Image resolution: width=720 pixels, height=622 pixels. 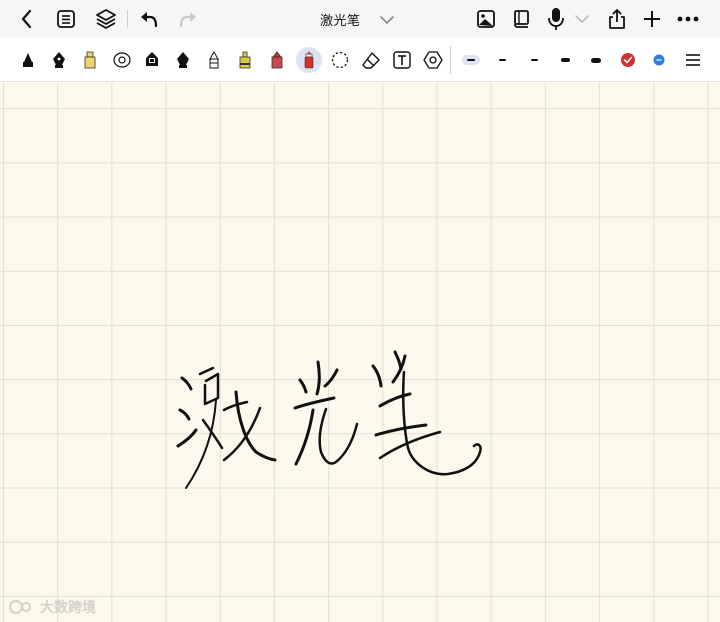 I want to click on back-icon, so click(x=27, y=19).